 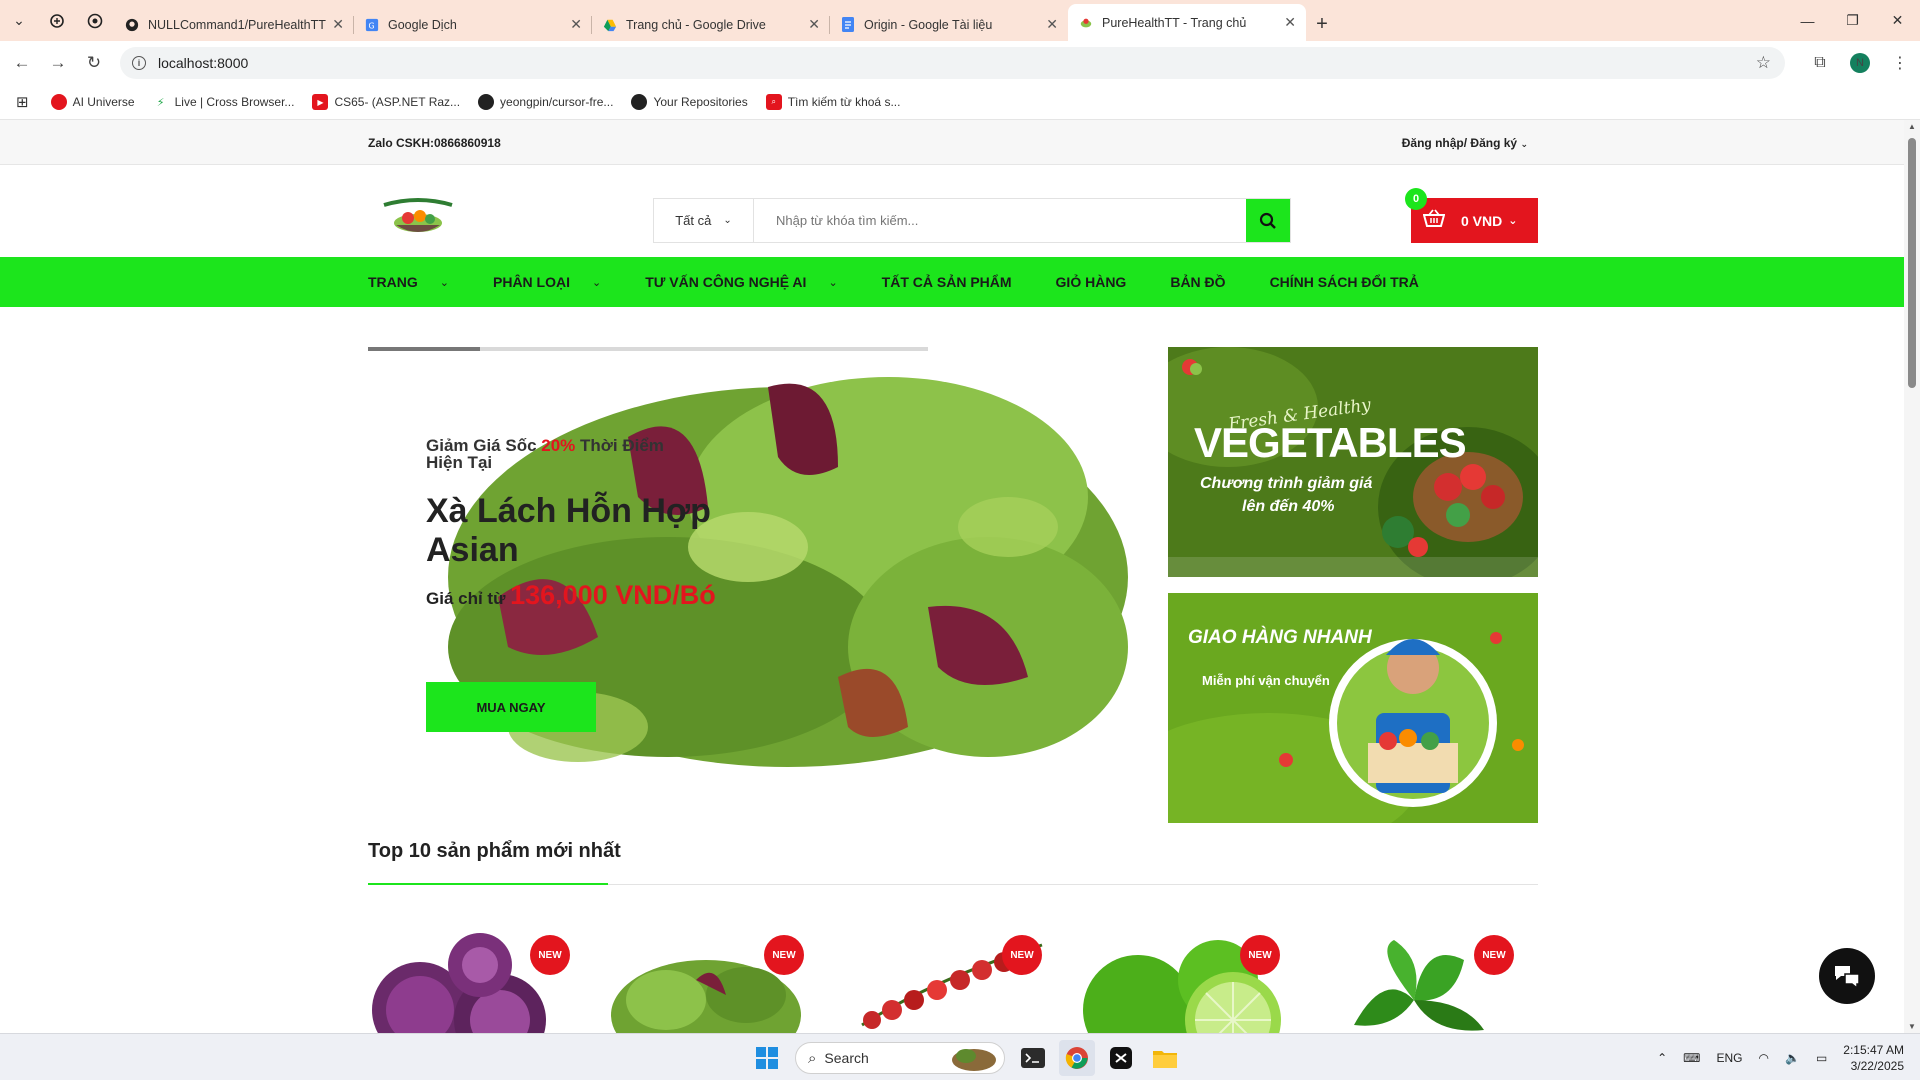 I want to click on nav-item-return-policy: CHÍNH SÁCH ĐỔI TRẢ, so click(x=1344, y=282).